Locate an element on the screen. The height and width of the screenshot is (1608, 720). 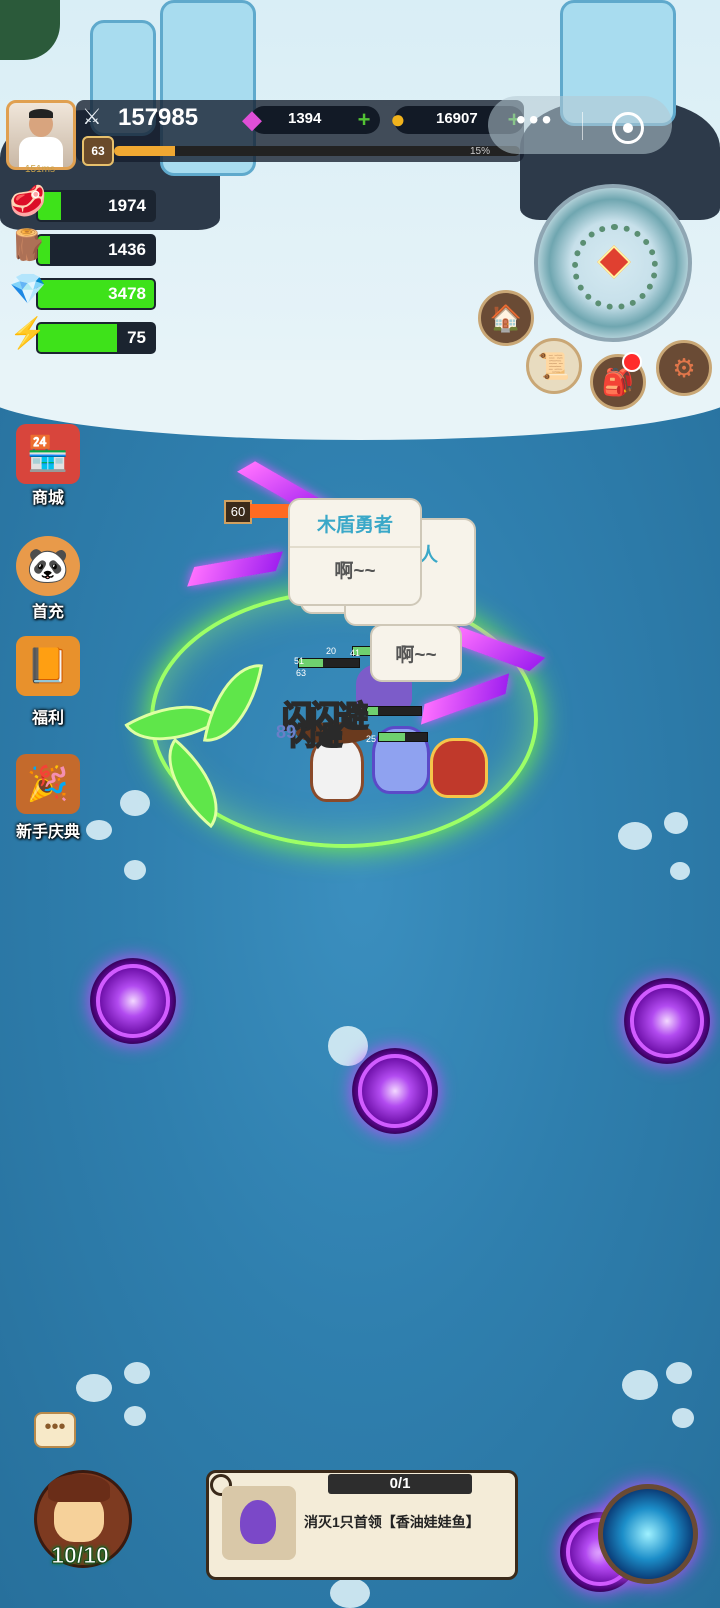
hp-number: 41 is located at coordinates (355, 653).